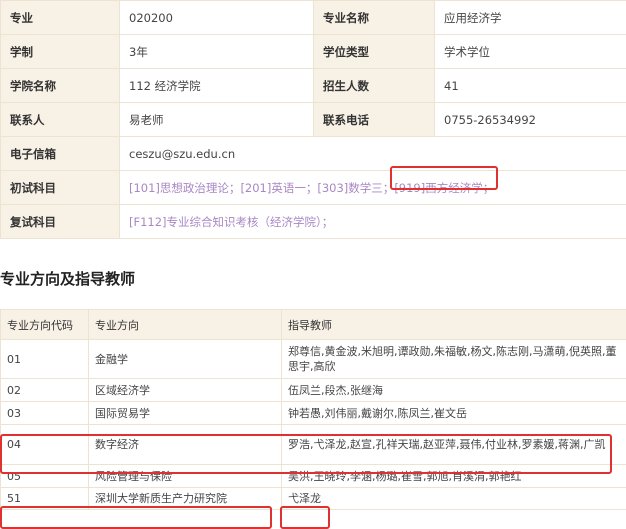 This screenshot has width=626, height=529. I want to click on info-value: 3年, so click(216, 51).